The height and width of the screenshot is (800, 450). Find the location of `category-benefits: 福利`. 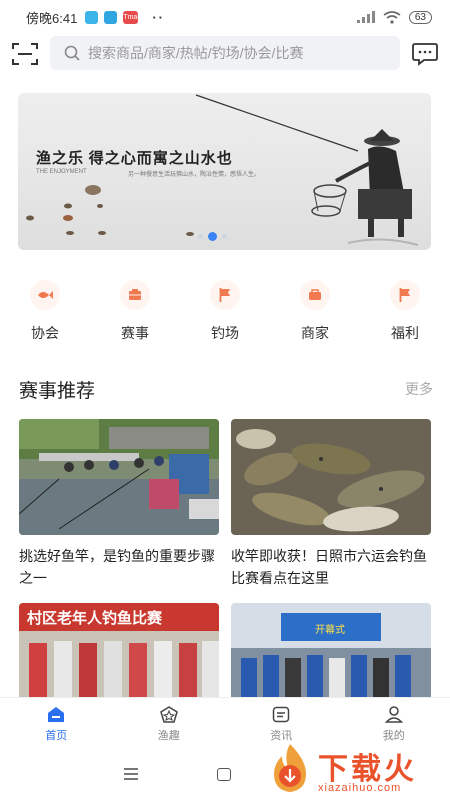

category-benefits: 福利 is located at coordinates (405, 315).